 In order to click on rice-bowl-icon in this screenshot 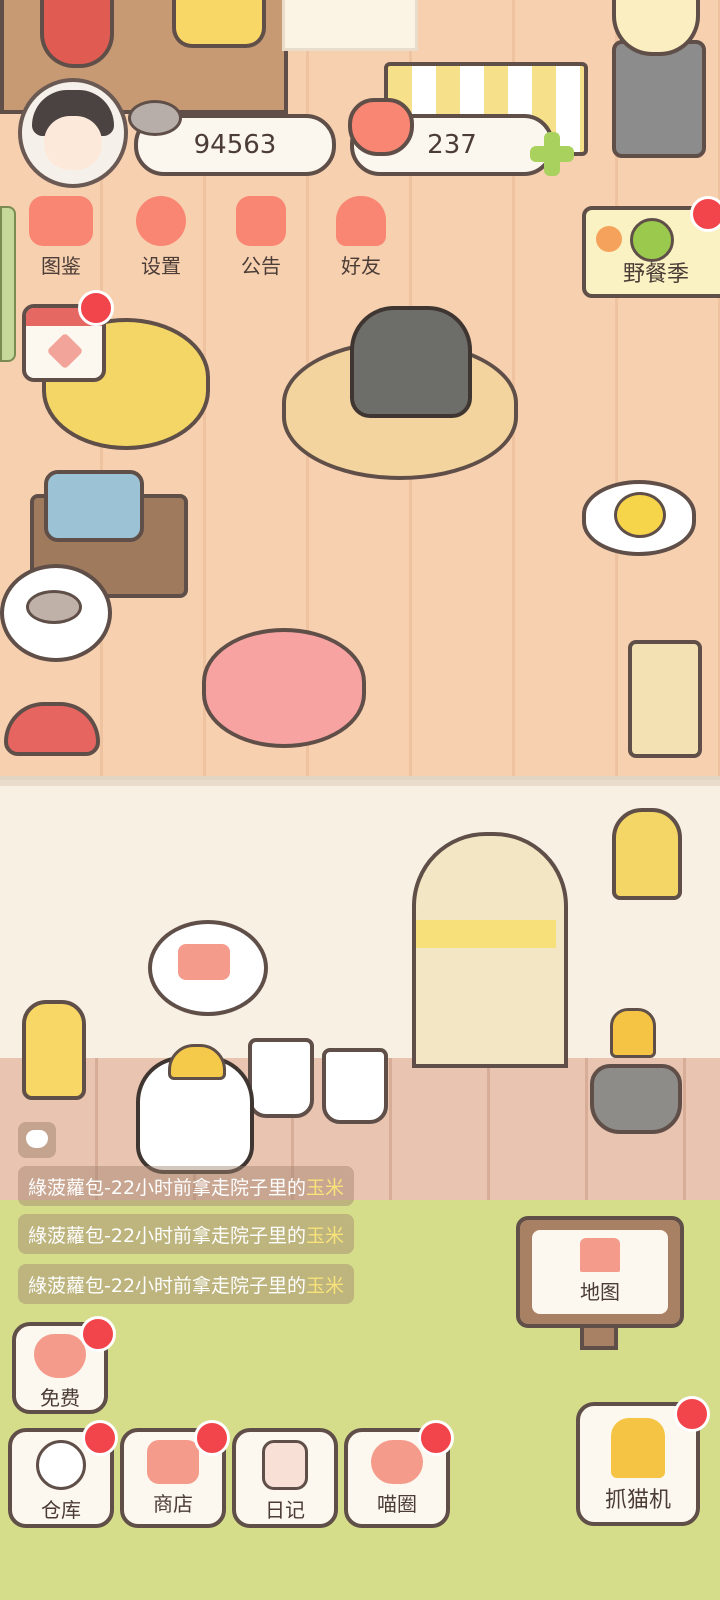, I will do `click(61, 1465)`.